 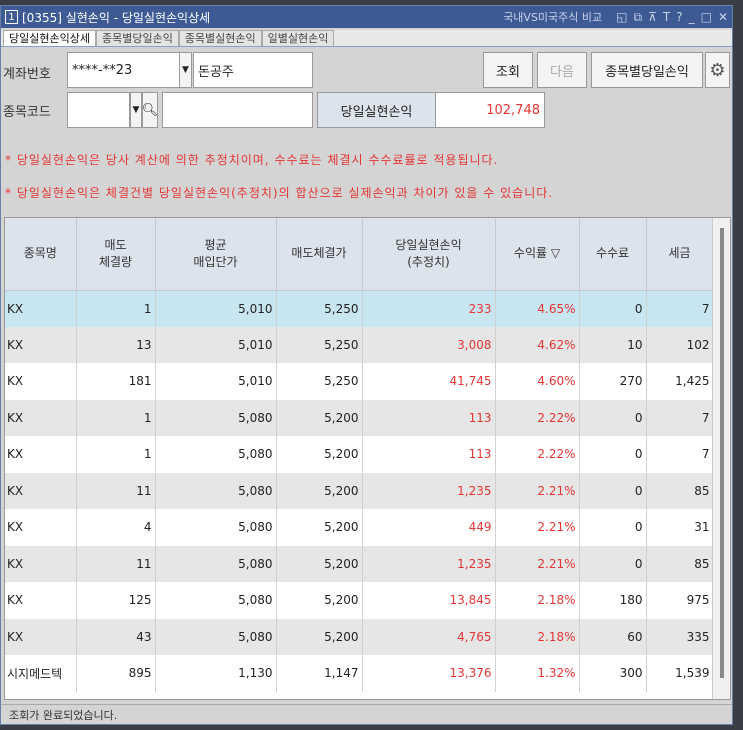 I want to click on column-header: 평균매입단가, so click(x=216, y=254).